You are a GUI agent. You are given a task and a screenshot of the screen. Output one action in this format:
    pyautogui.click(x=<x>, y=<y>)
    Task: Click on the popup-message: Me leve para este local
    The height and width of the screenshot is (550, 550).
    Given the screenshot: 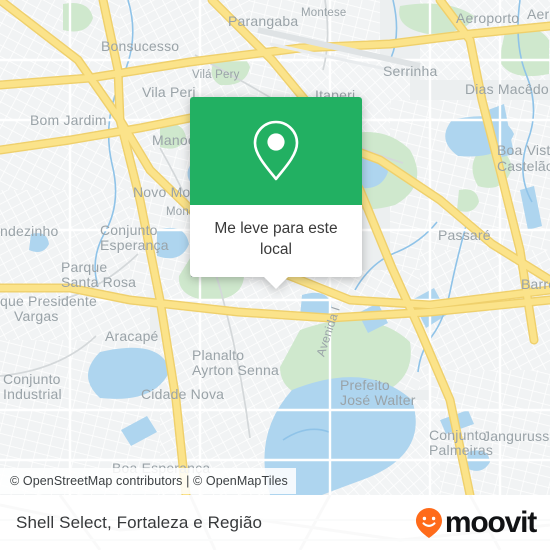 What is the action you would take?
    pyautogui.click(x=276, y=241)
    